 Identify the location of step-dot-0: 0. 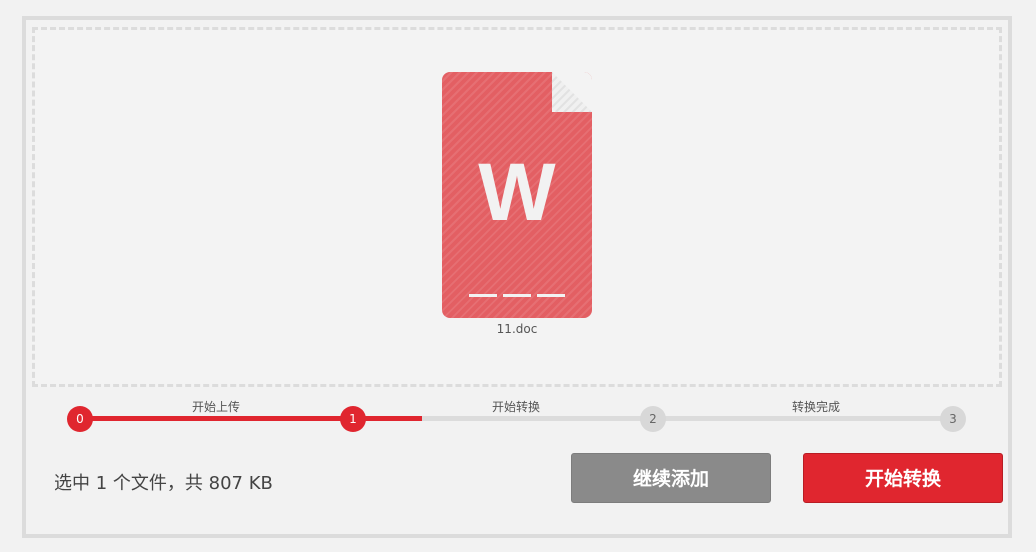
(80, 419).